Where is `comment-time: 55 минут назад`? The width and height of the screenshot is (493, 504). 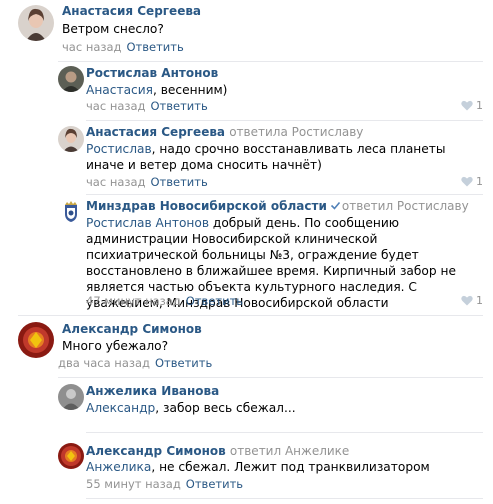 comment-time: 55 минут назад is located at coordinates (133, 484).